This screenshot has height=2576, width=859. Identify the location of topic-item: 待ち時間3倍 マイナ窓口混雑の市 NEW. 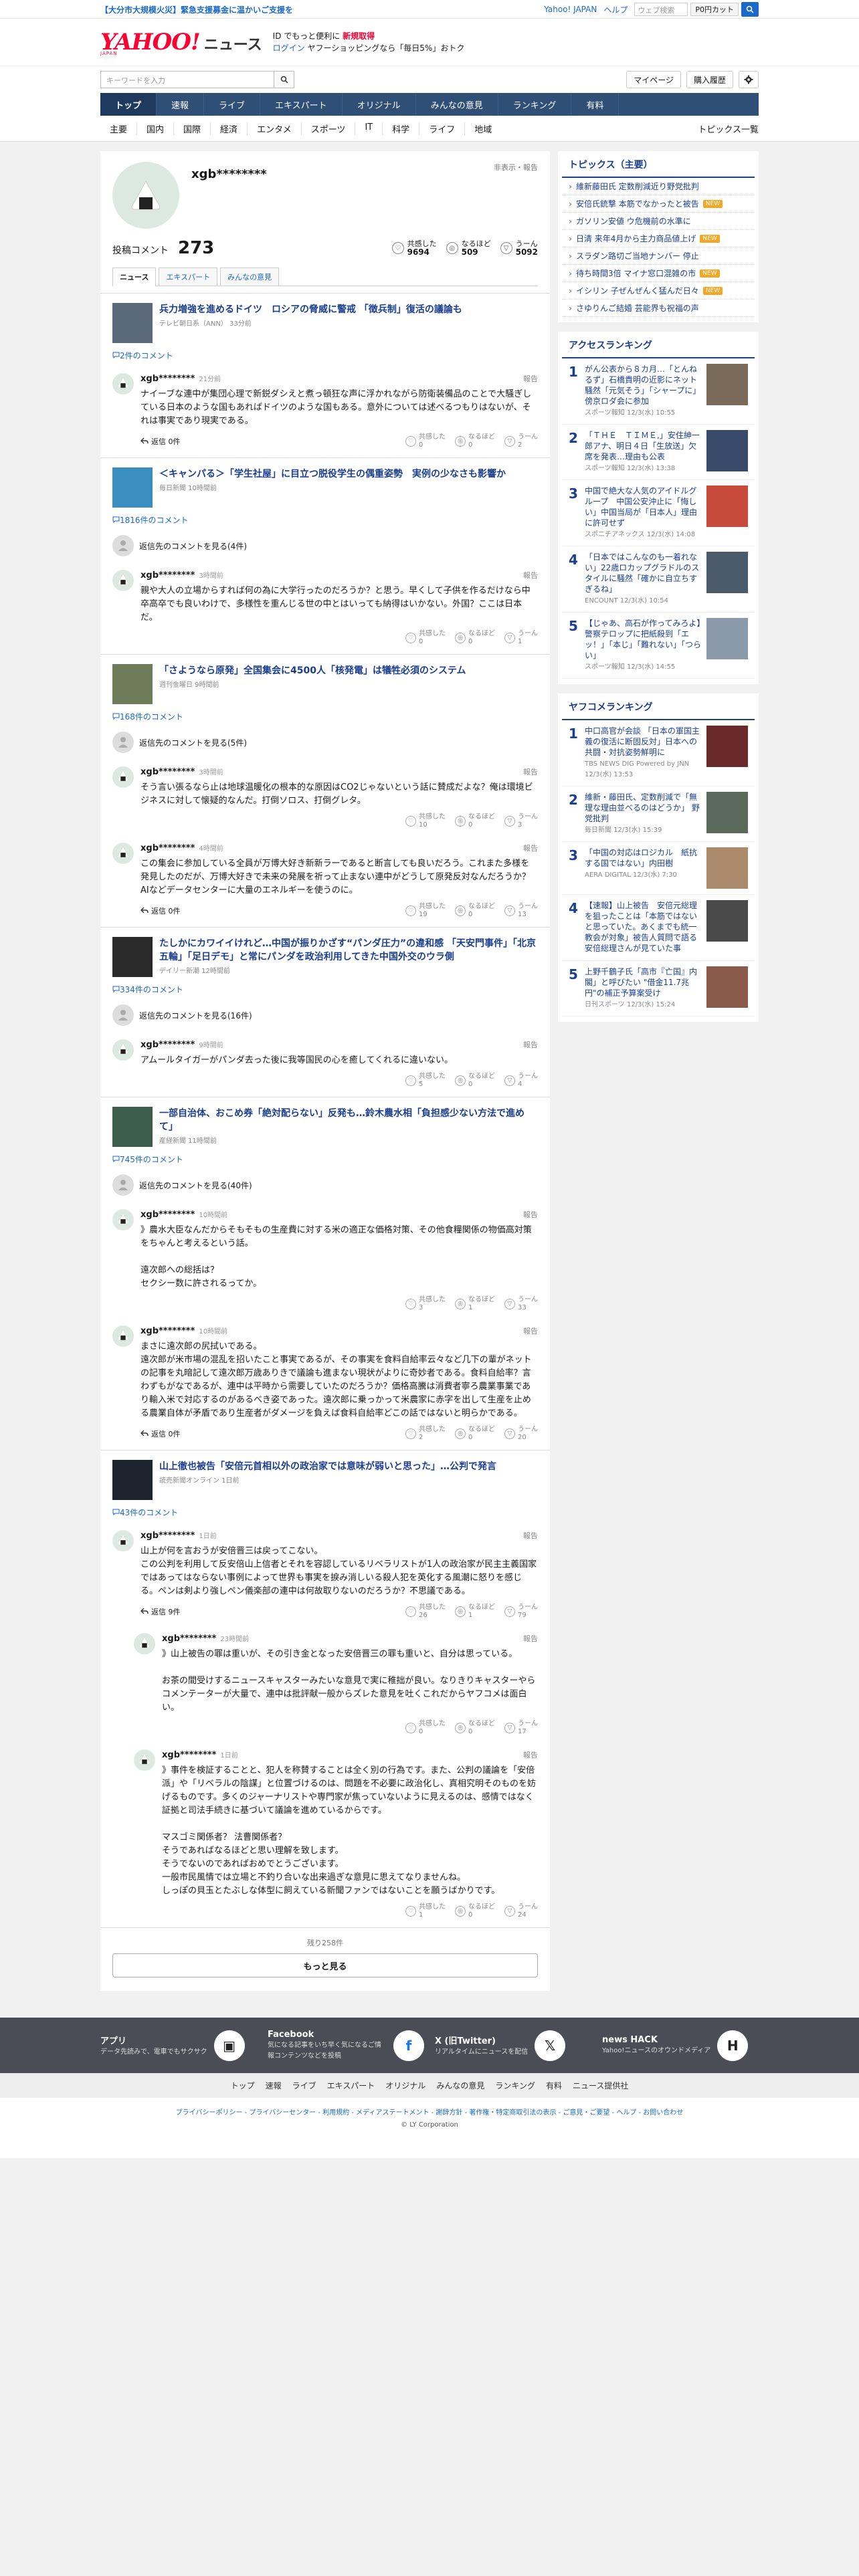
(658, 273).